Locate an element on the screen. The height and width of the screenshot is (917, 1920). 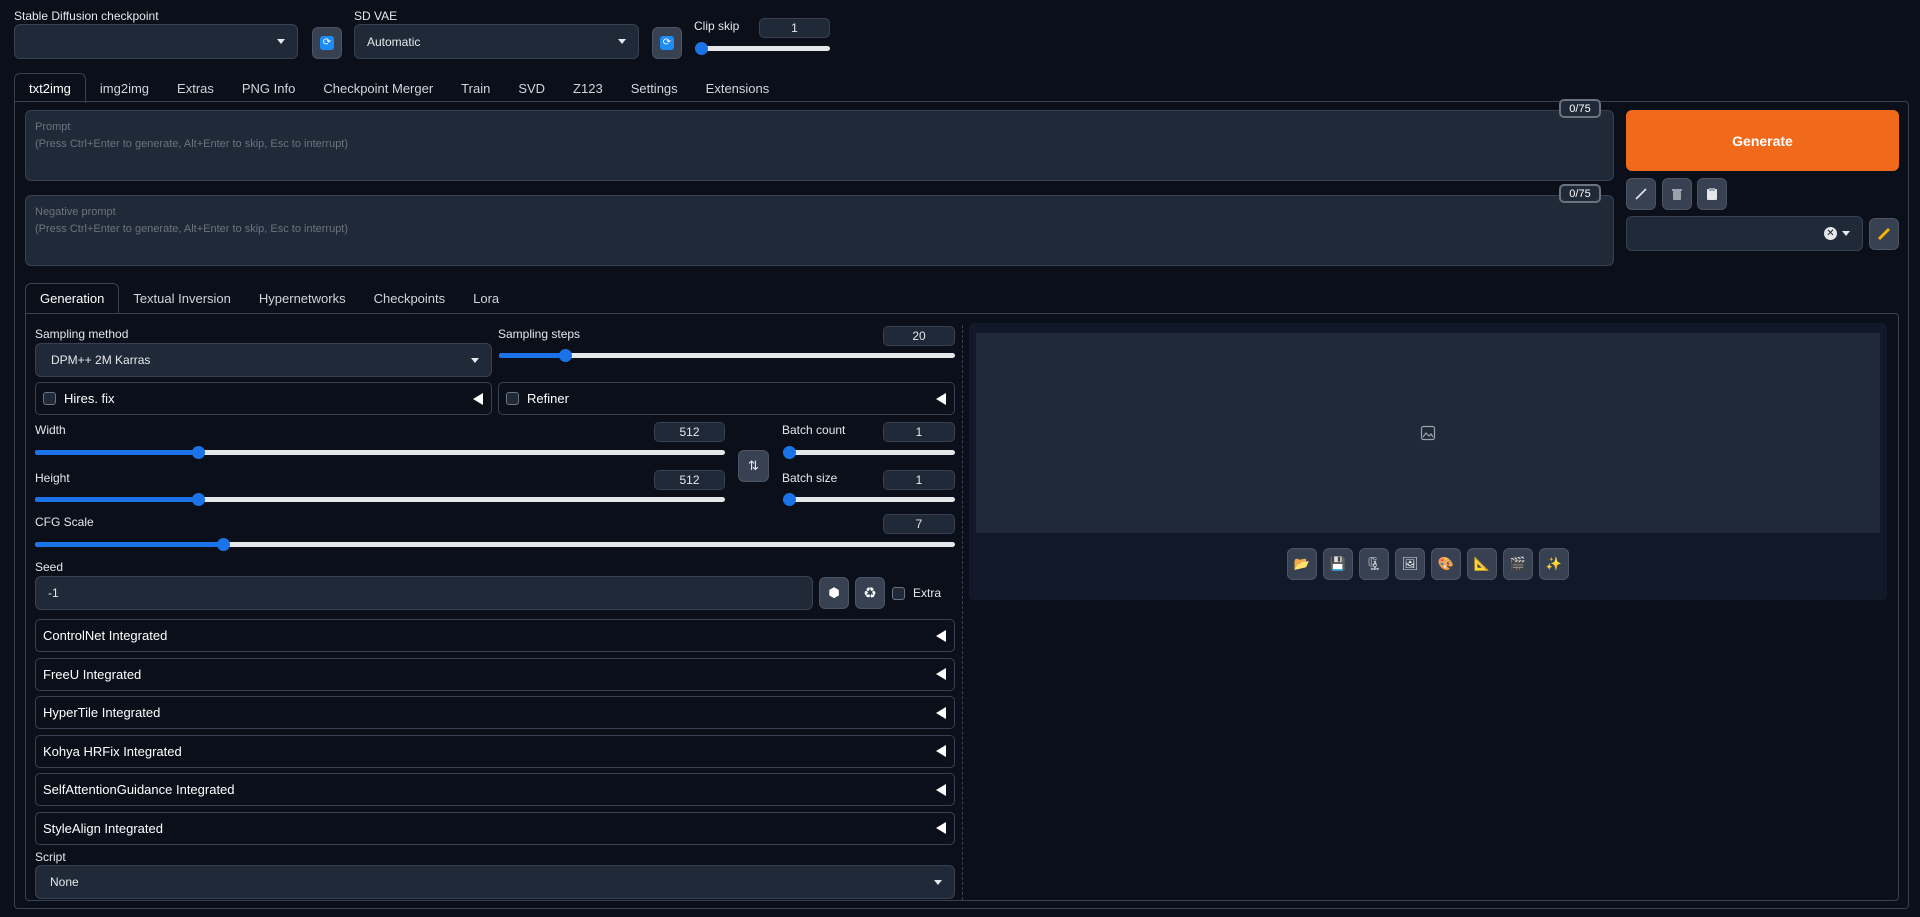
sampling-method-value: DPM++ 2M Karras is located at coordinates (101, 360).